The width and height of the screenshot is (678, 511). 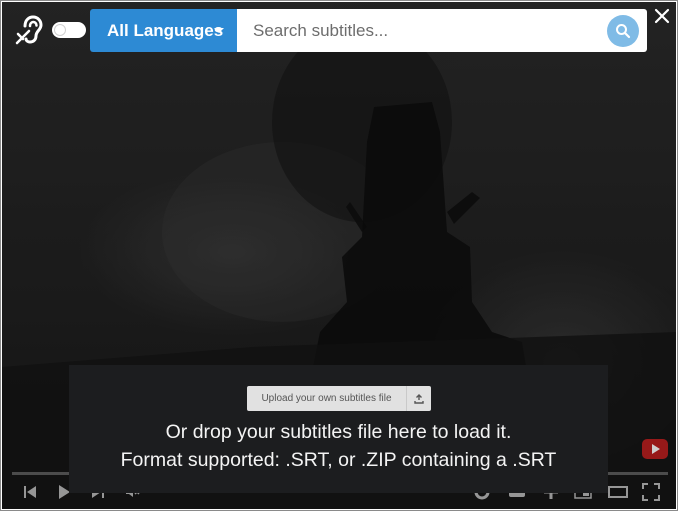 I want to click on accessibility-toggle, so click(x=69, y=30).